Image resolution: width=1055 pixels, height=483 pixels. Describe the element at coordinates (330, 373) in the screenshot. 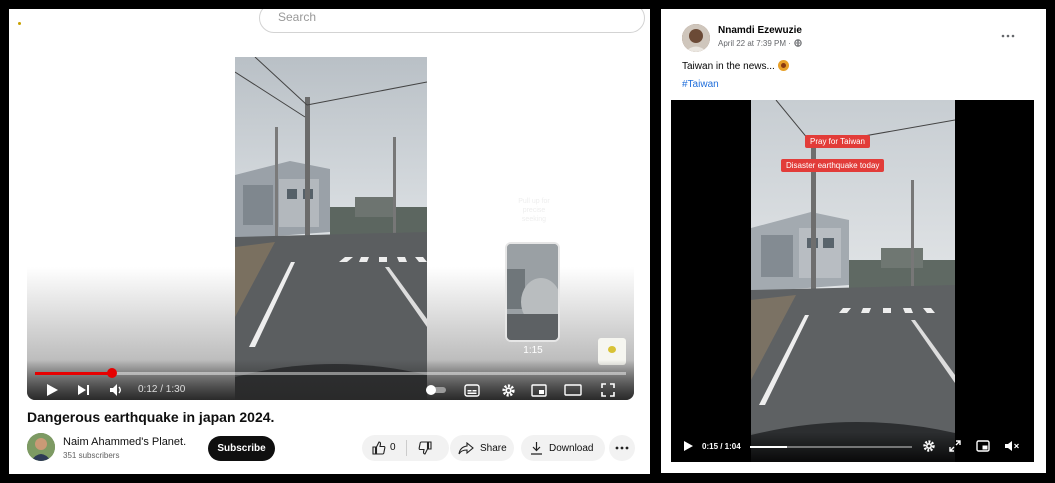

I see `progress-bar` at that location.